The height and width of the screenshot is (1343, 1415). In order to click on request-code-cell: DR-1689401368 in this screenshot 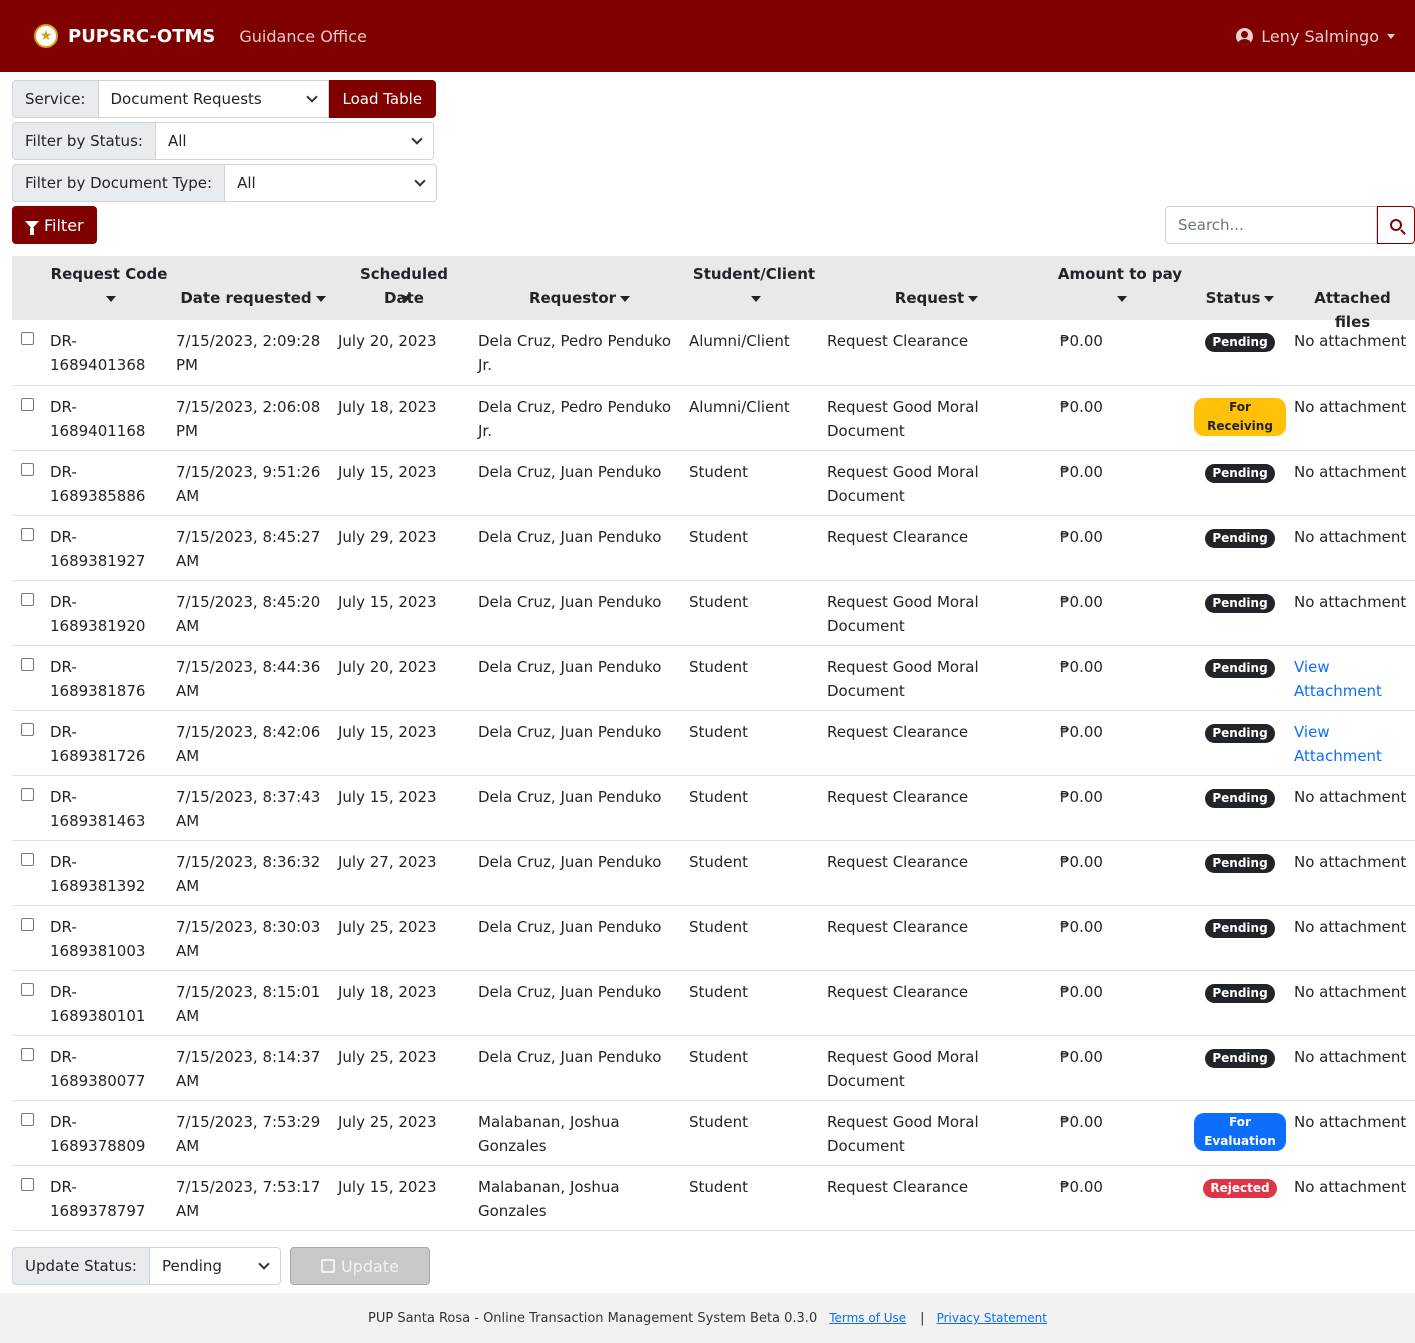, I will do `click(98, 353)`.